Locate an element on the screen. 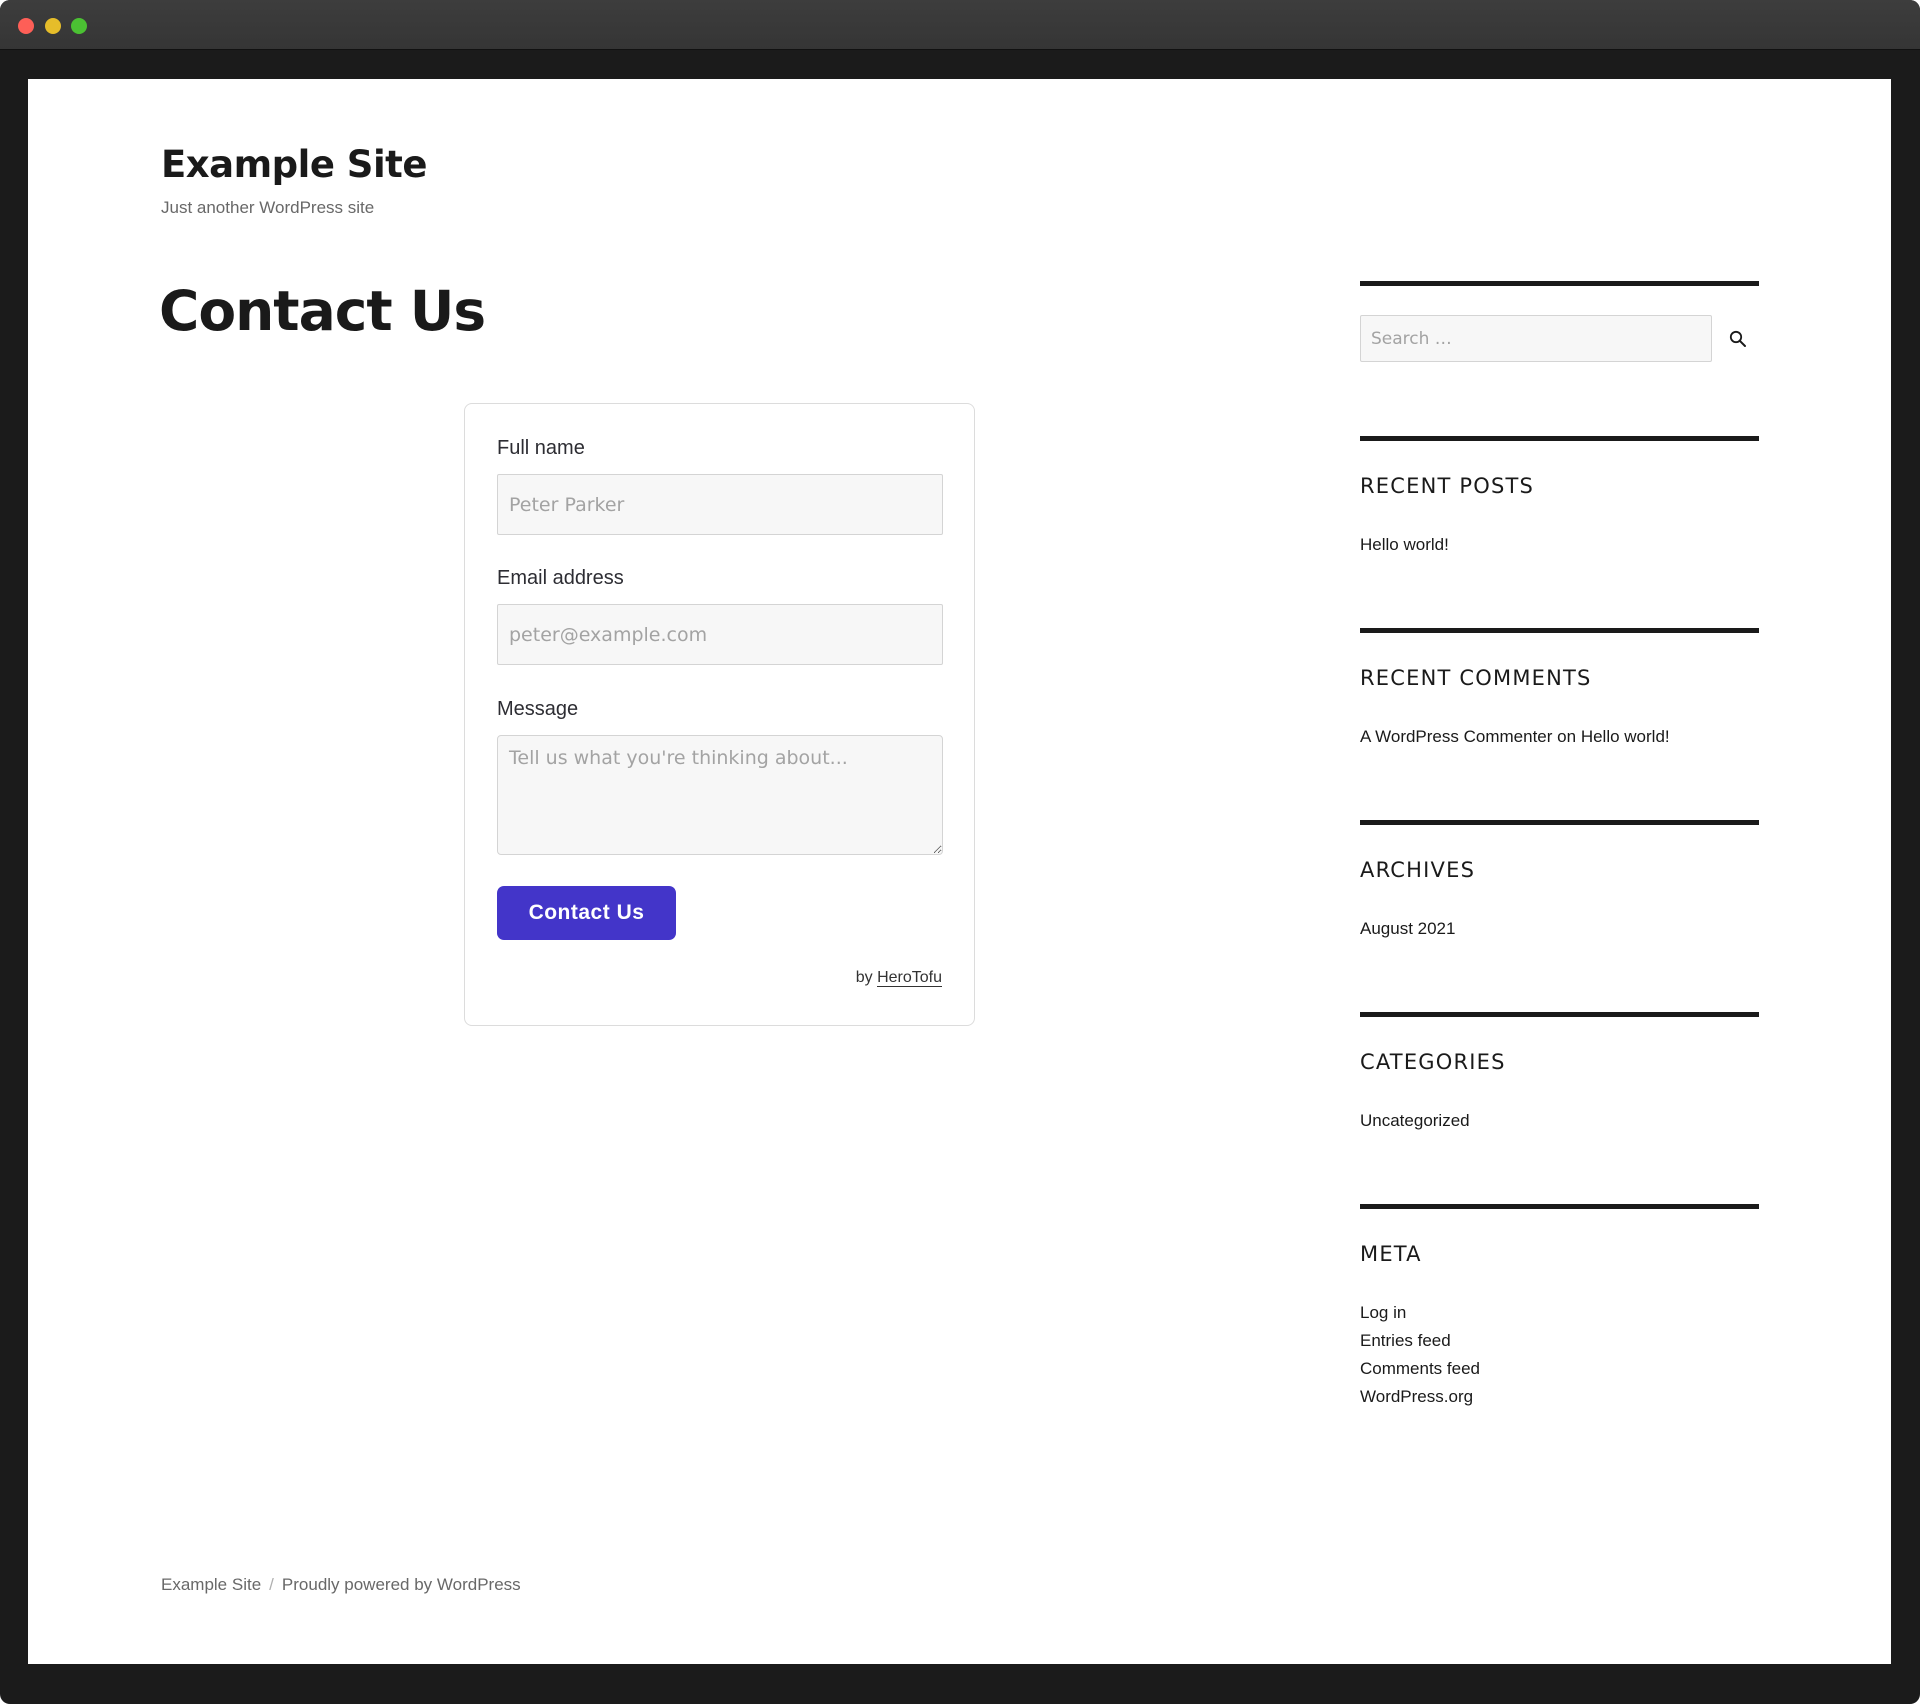 The image size is (1920, 1704). entries-feed-link: Entries feed is located at coordinates (1405, 1340).